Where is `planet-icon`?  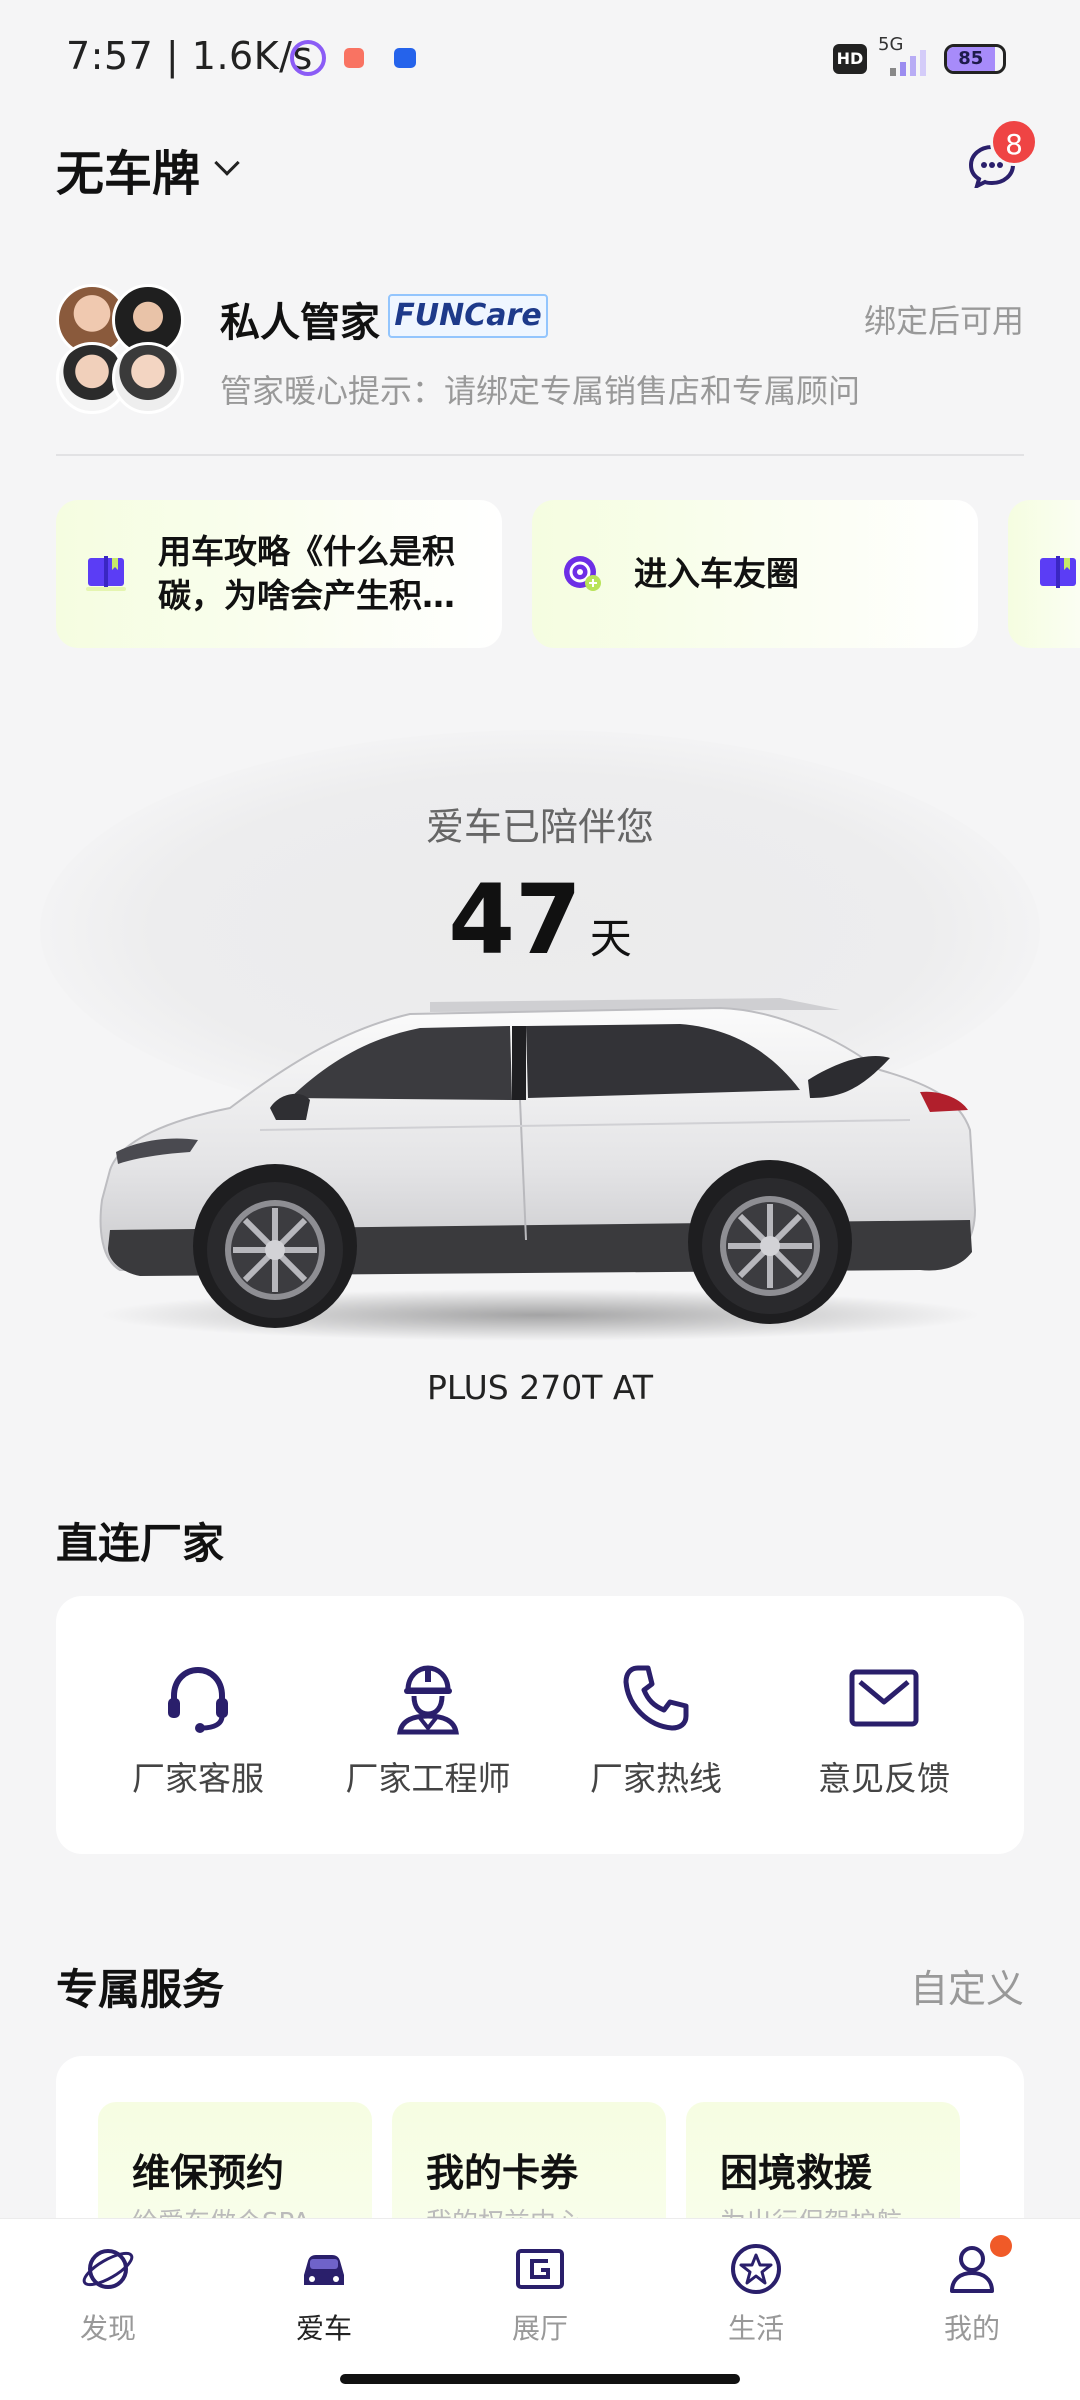 planet-icon is located at coordinates (108, 2269).